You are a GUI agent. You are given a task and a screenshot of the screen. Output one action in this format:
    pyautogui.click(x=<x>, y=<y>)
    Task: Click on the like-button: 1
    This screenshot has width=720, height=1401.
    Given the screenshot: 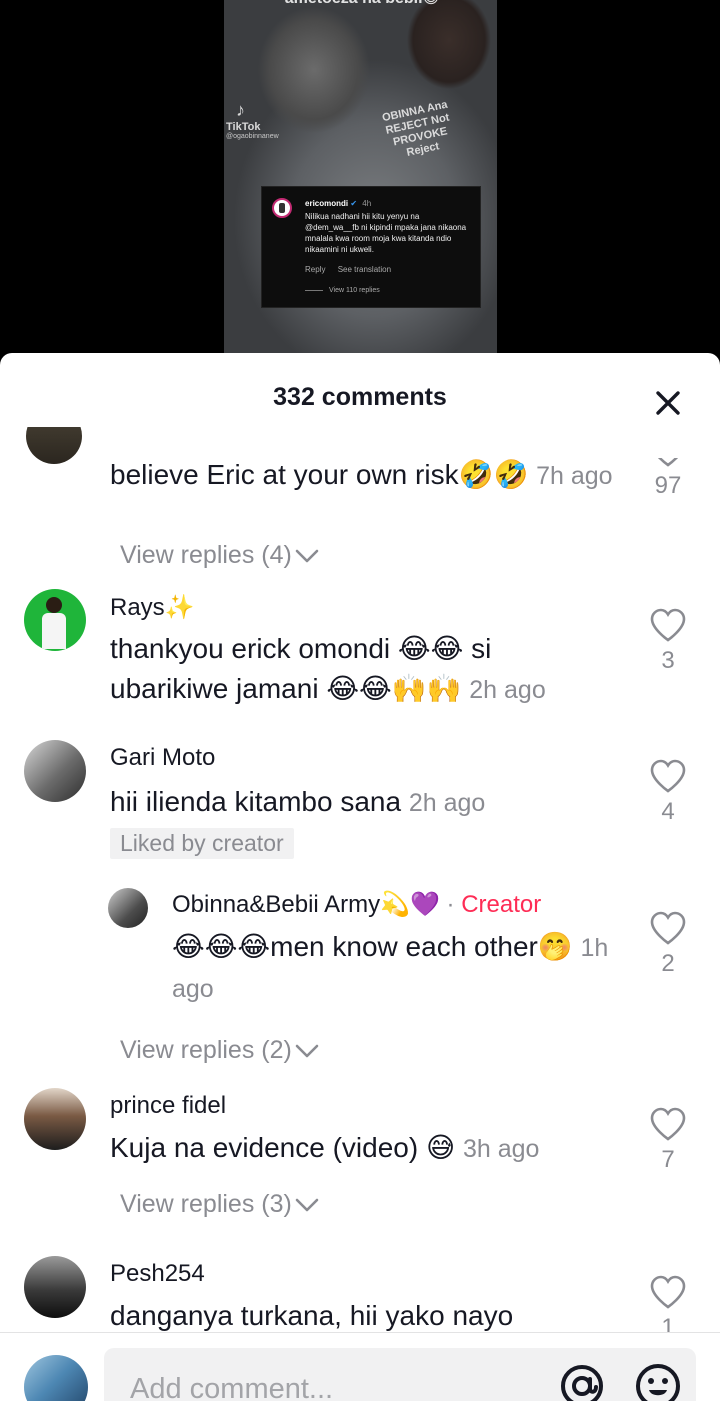 What is the action you would take?
    pyautogui.click(x=668, y=1303)
    